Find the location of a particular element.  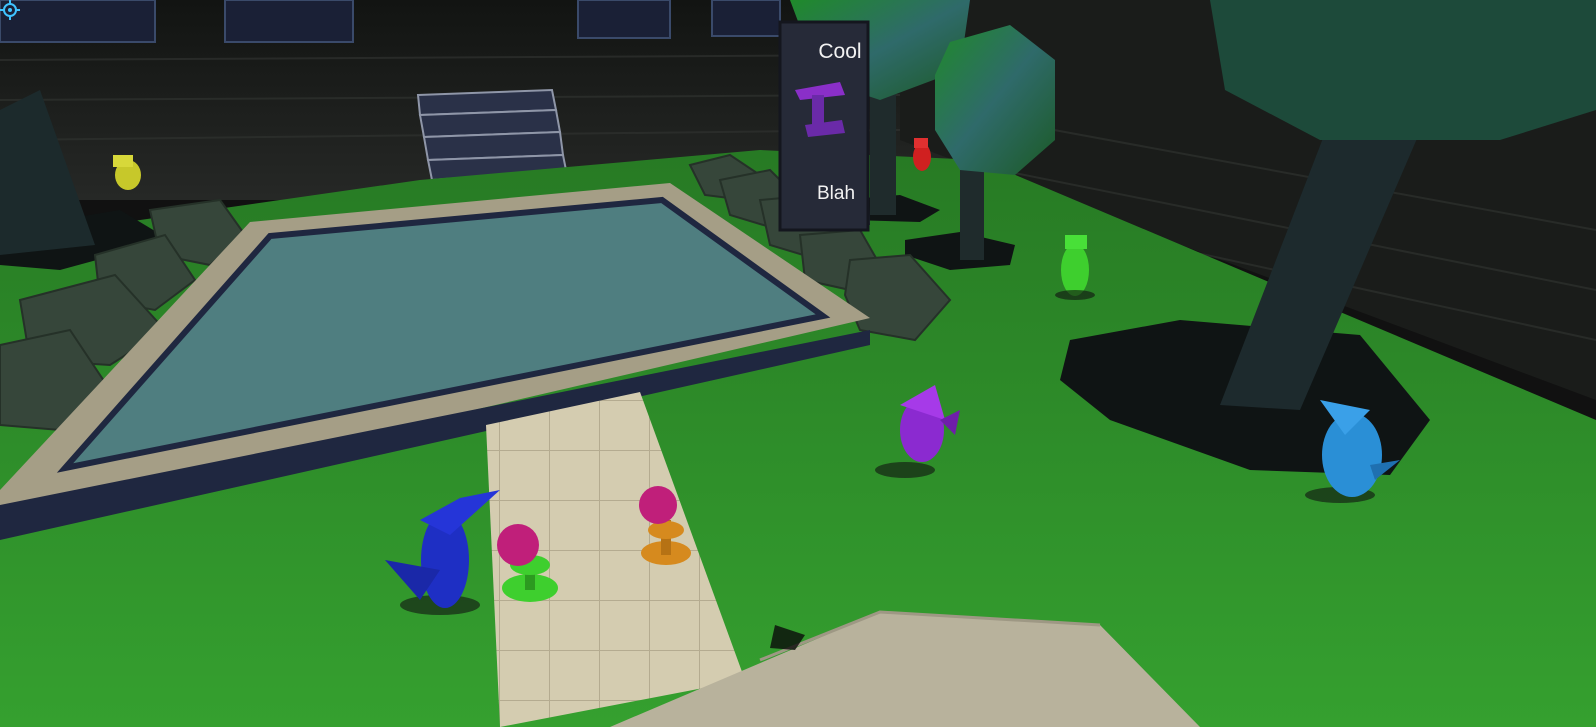

sign-bottom-label: Blah is located at coordinates (836, 193).